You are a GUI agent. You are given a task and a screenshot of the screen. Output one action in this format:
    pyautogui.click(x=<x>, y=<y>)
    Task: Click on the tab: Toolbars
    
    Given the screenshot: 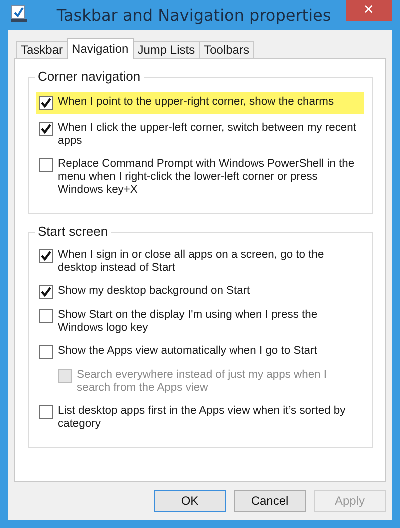 What is the action you would take?
    pyautogui.click(x=226, y=49)
    